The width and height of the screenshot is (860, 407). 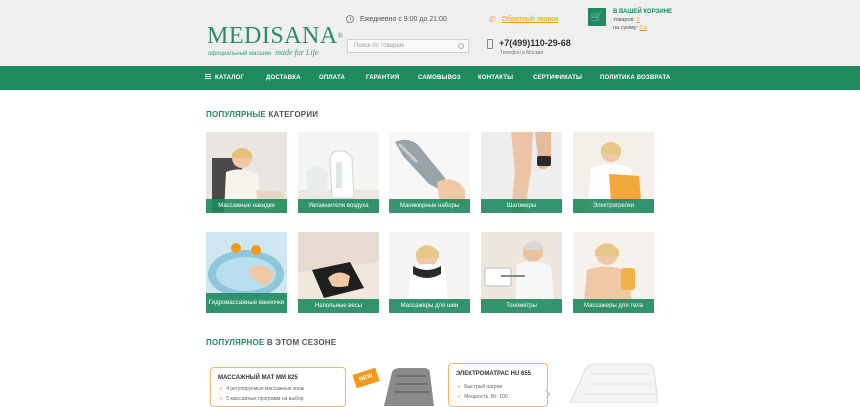 What do you see at coordinates (521, 306) in the screenshot?
I see `category-label: Тонометры` at bounding box center [521, 306].